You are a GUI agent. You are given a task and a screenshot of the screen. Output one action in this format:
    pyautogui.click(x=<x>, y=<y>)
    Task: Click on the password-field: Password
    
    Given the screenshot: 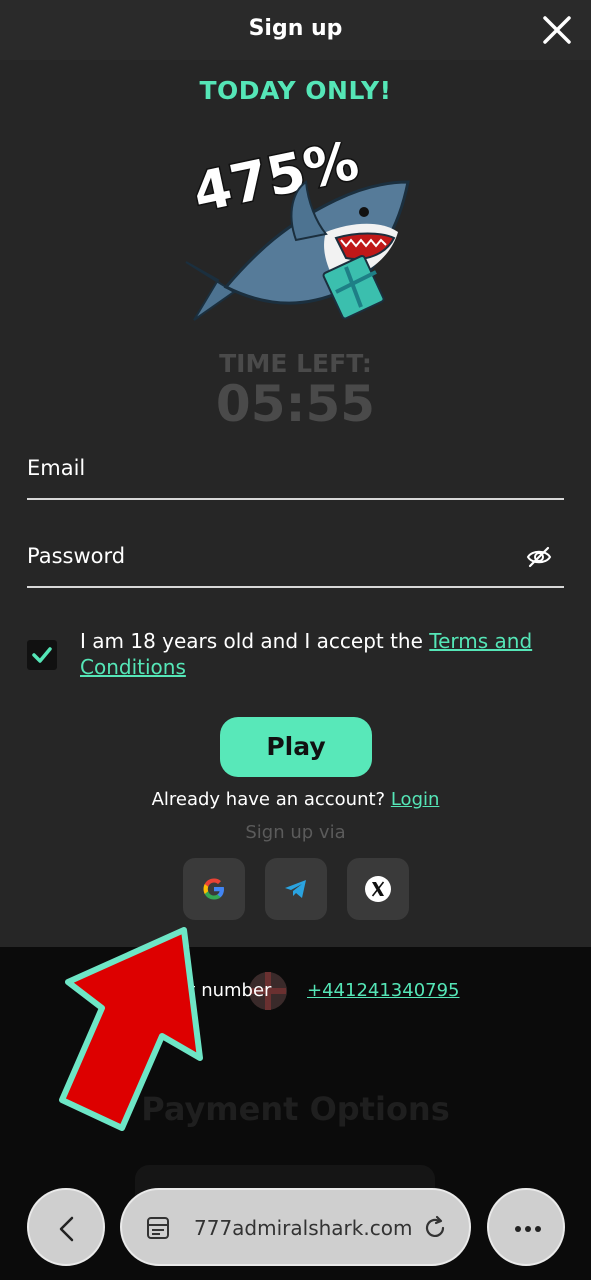 What is the action you would take?
    pyautogui.click(x=295, y=563)
    